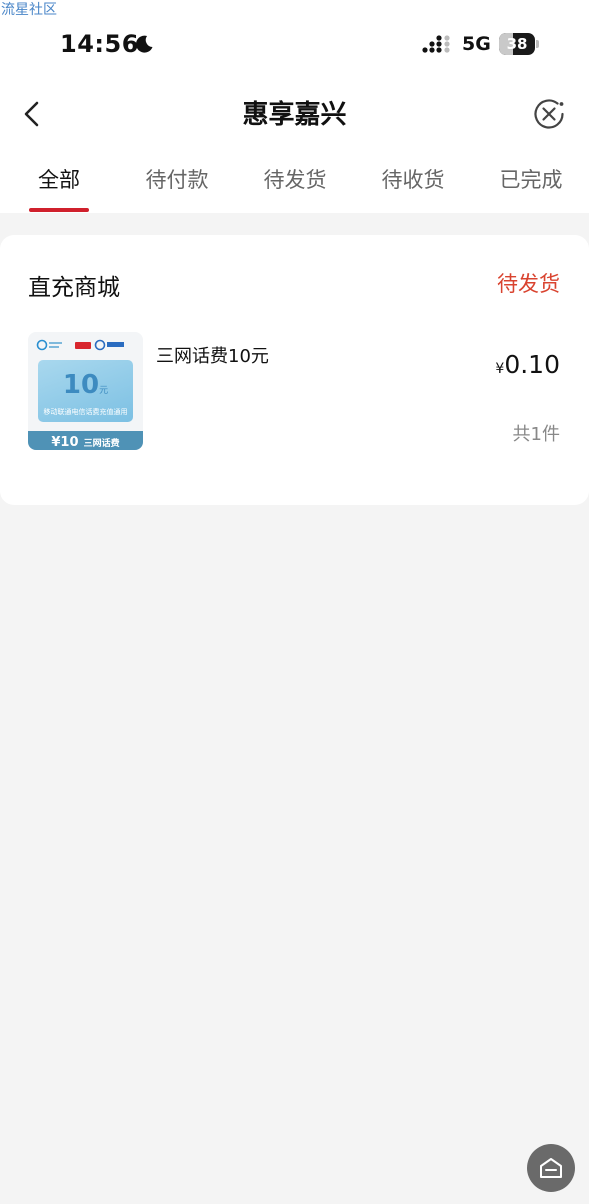 The width and height of the screenshot is (589, 1204). I want to click on battery-indicator: 38, so click(519, 44).